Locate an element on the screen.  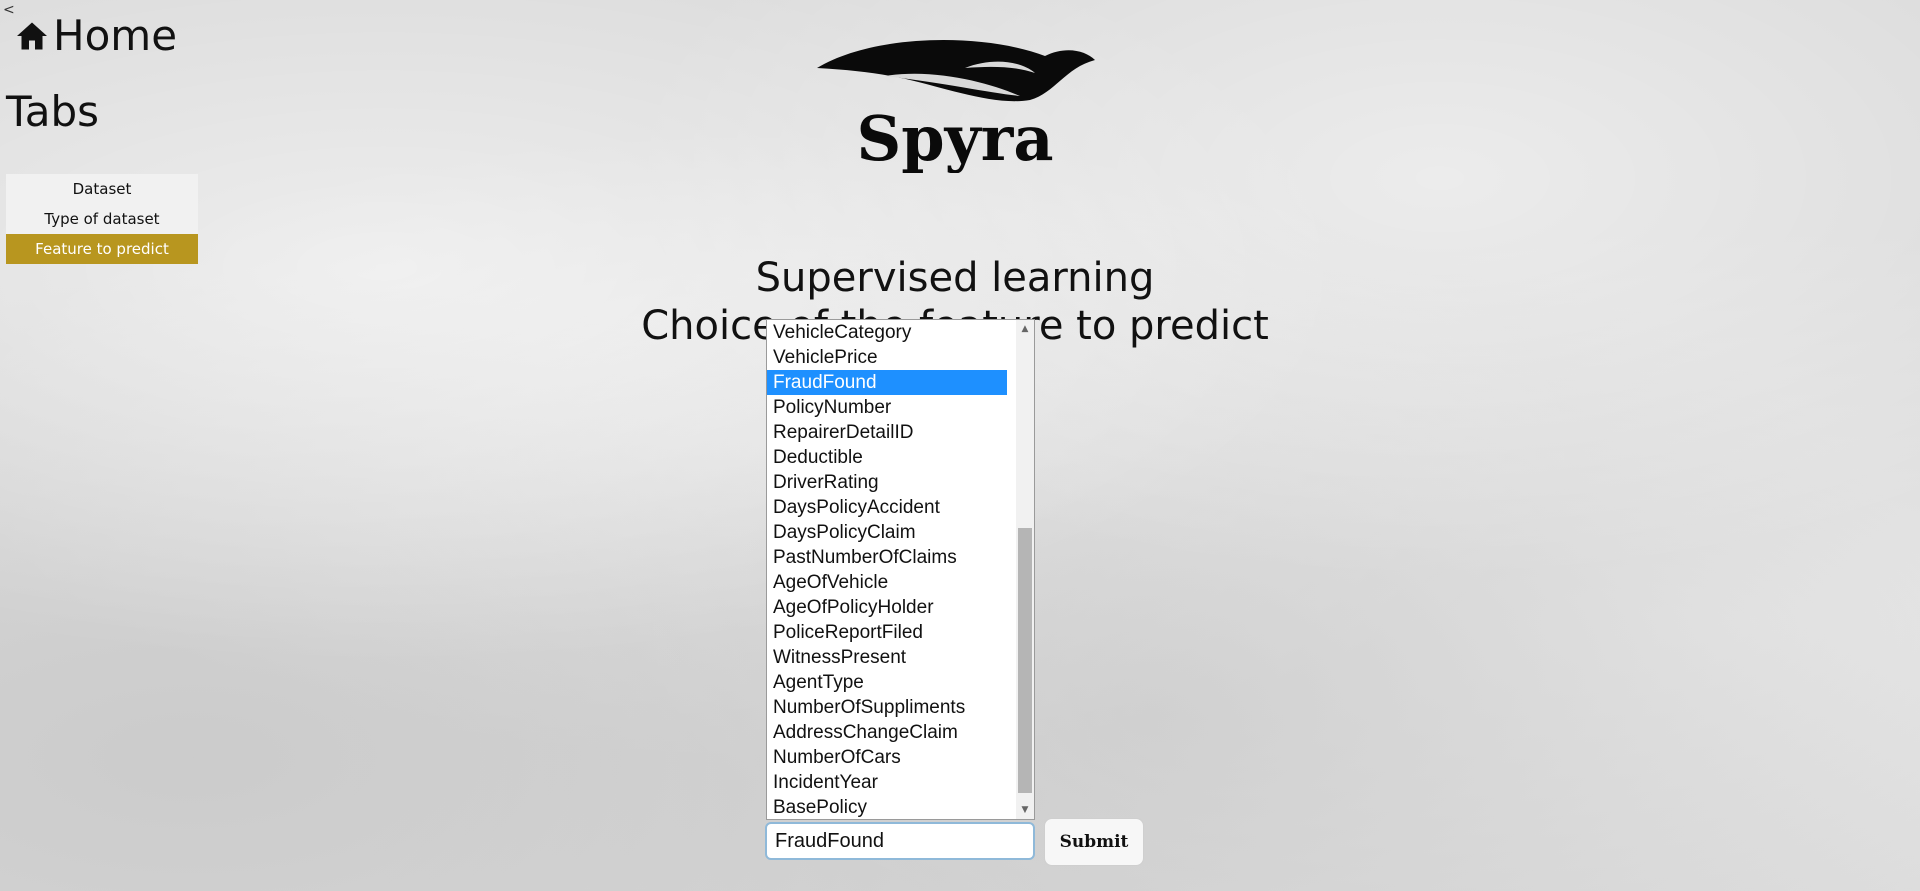
dropdown-option: DriverRating is located at coordinates (887, 482).